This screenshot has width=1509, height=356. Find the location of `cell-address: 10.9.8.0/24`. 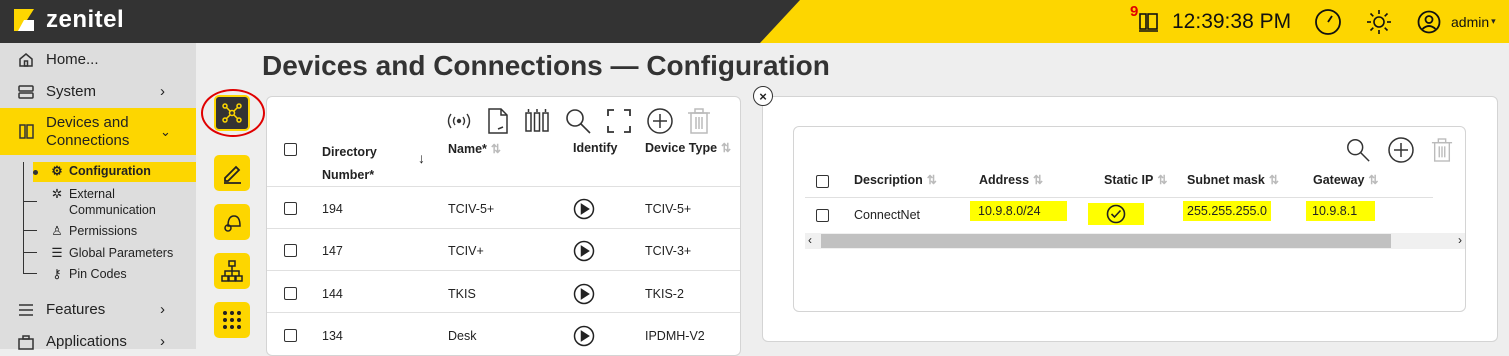

cell-address: 10.9.8.0/24 is located at coordinates (1018, 211).